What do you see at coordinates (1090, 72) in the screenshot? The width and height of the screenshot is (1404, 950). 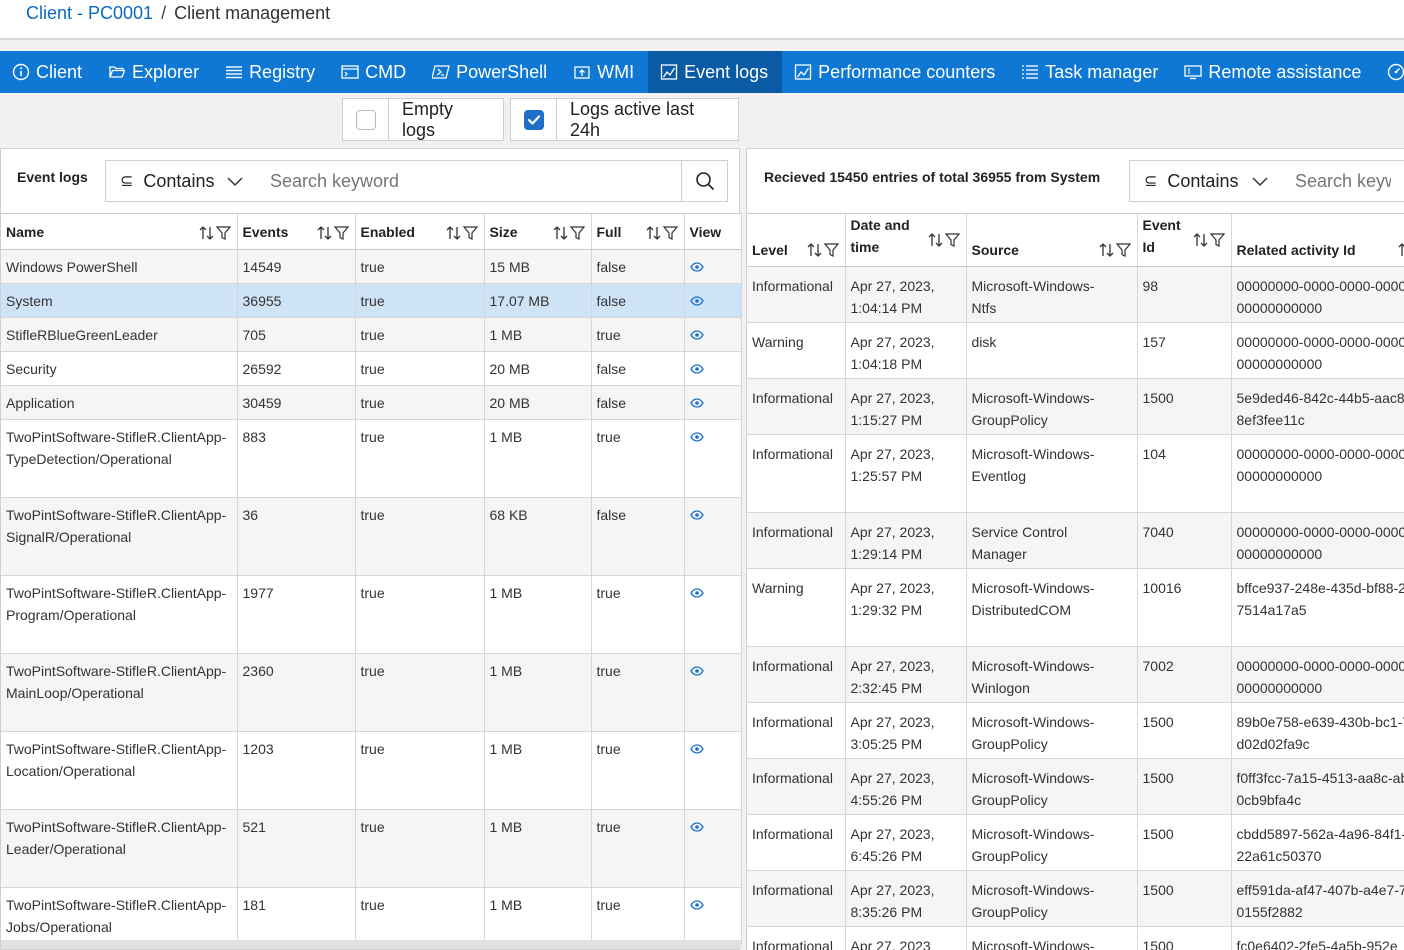 I see `tab-task-manager: Task manager` at bounding box center [1090, 72].